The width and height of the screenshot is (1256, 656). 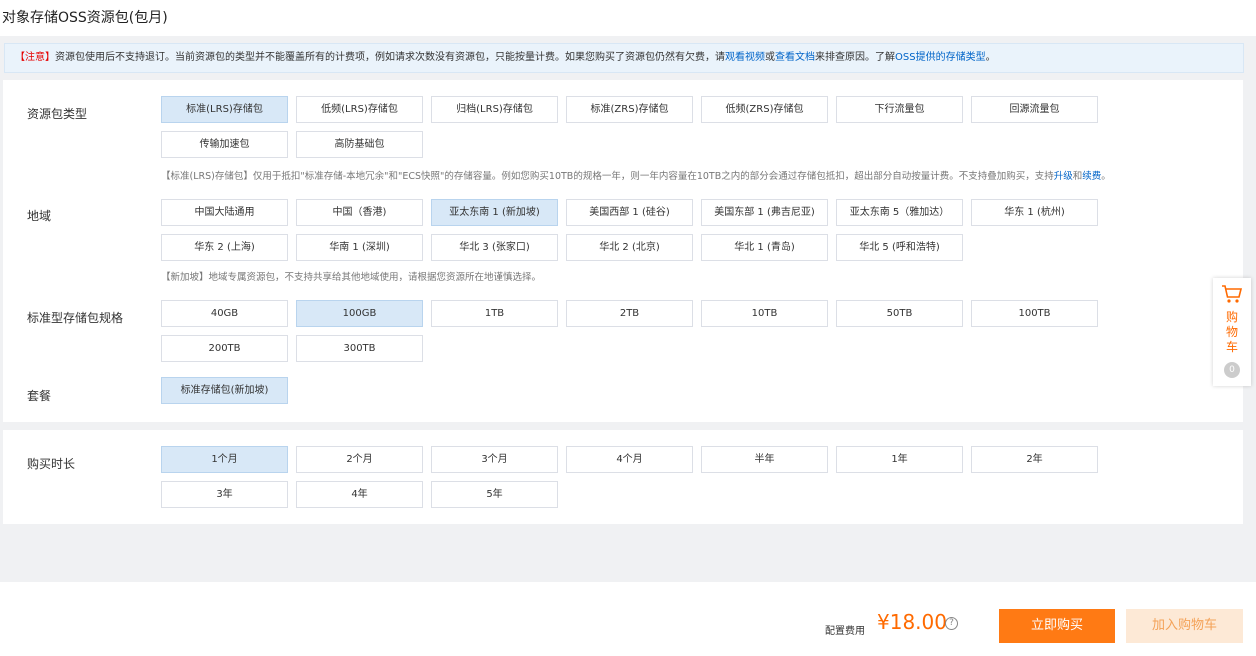 What do you see at coordinates (494, 459) in the screenshot?
I see `duration-option: 3个月` at bounding box center [494, 459].